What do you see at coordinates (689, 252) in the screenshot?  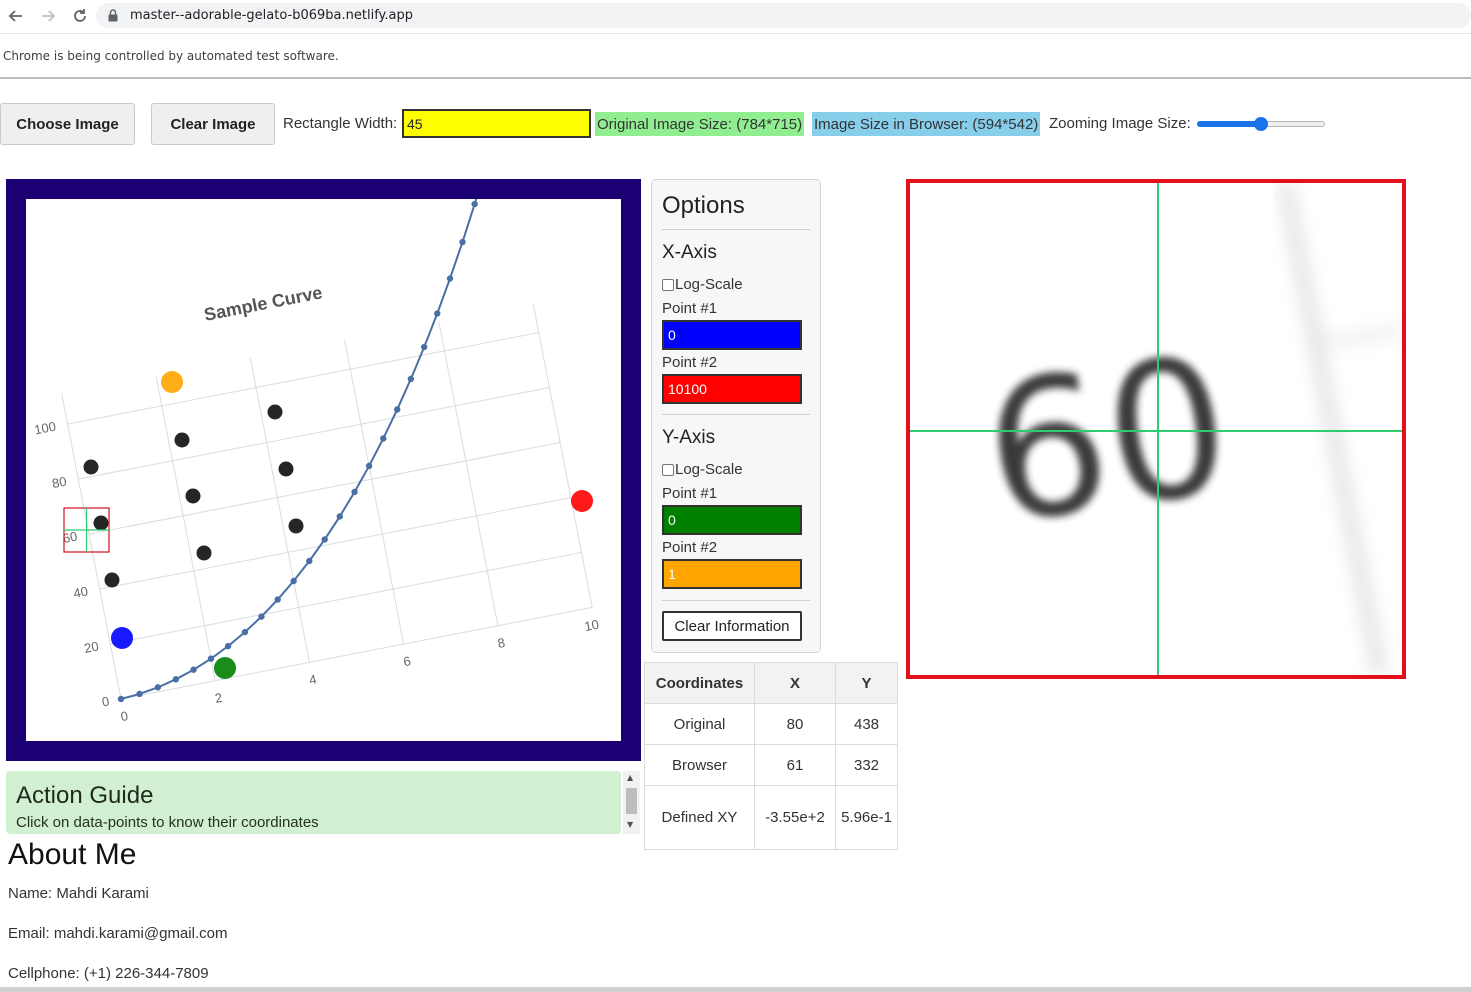 I see `x-axis-heading: X-Axis` at bounding box center [689, 252].